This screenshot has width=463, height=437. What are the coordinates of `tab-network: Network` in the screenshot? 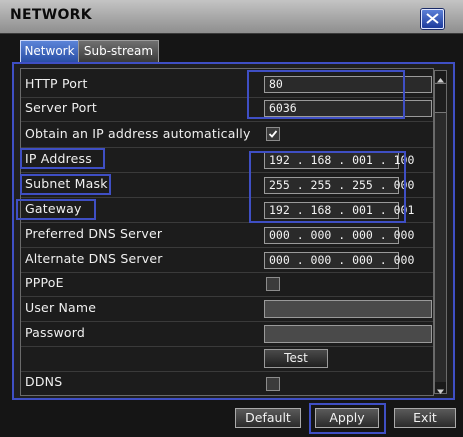 It's located at (49, 51).